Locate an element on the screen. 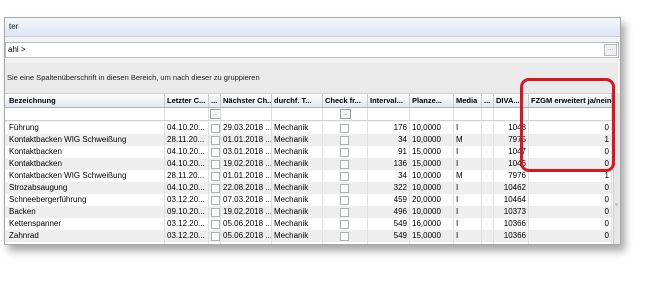 The width and height of the screenshot is (668, 285). cell-diva: 10373 is located at coordinates (511, 212).